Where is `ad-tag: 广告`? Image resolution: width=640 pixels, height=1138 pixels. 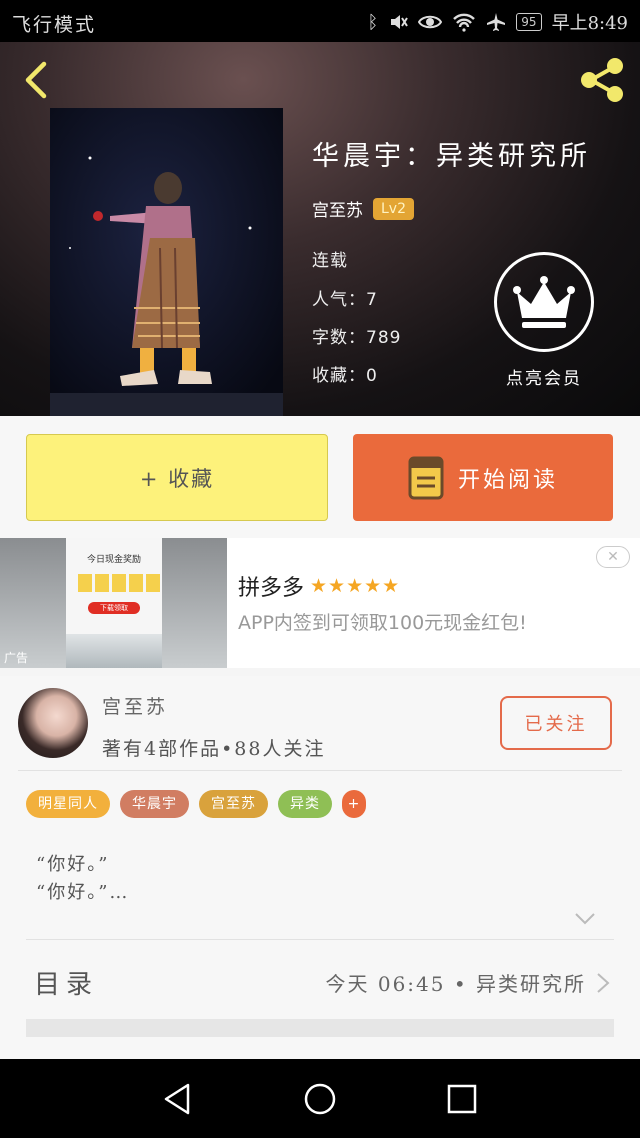 ad-tag: 广告 is located at coordinates (16, 658).